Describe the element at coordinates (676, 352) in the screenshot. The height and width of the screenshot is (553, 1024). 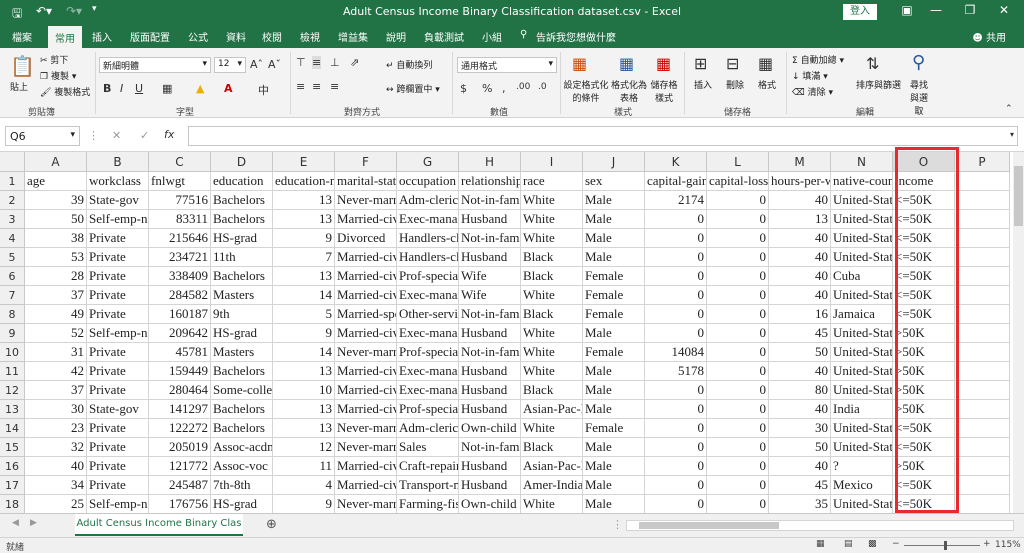
I see `table-cell: 14084` at that location.